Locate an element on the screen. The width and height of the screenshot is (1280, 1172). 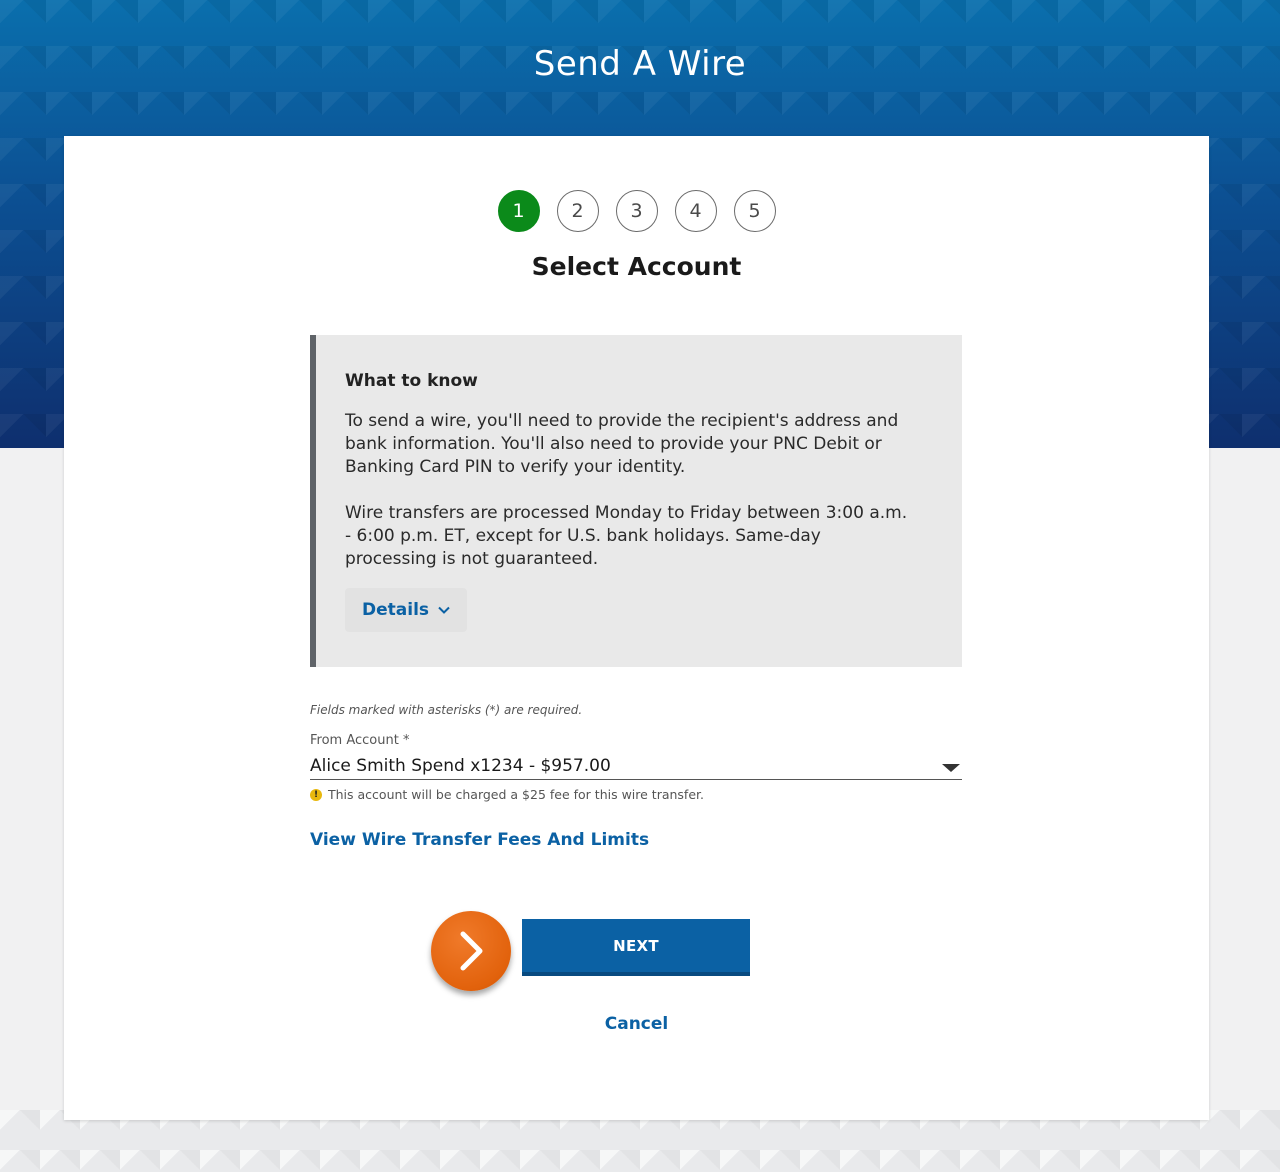
caret-down-icon is located at coordinates (951, 768).